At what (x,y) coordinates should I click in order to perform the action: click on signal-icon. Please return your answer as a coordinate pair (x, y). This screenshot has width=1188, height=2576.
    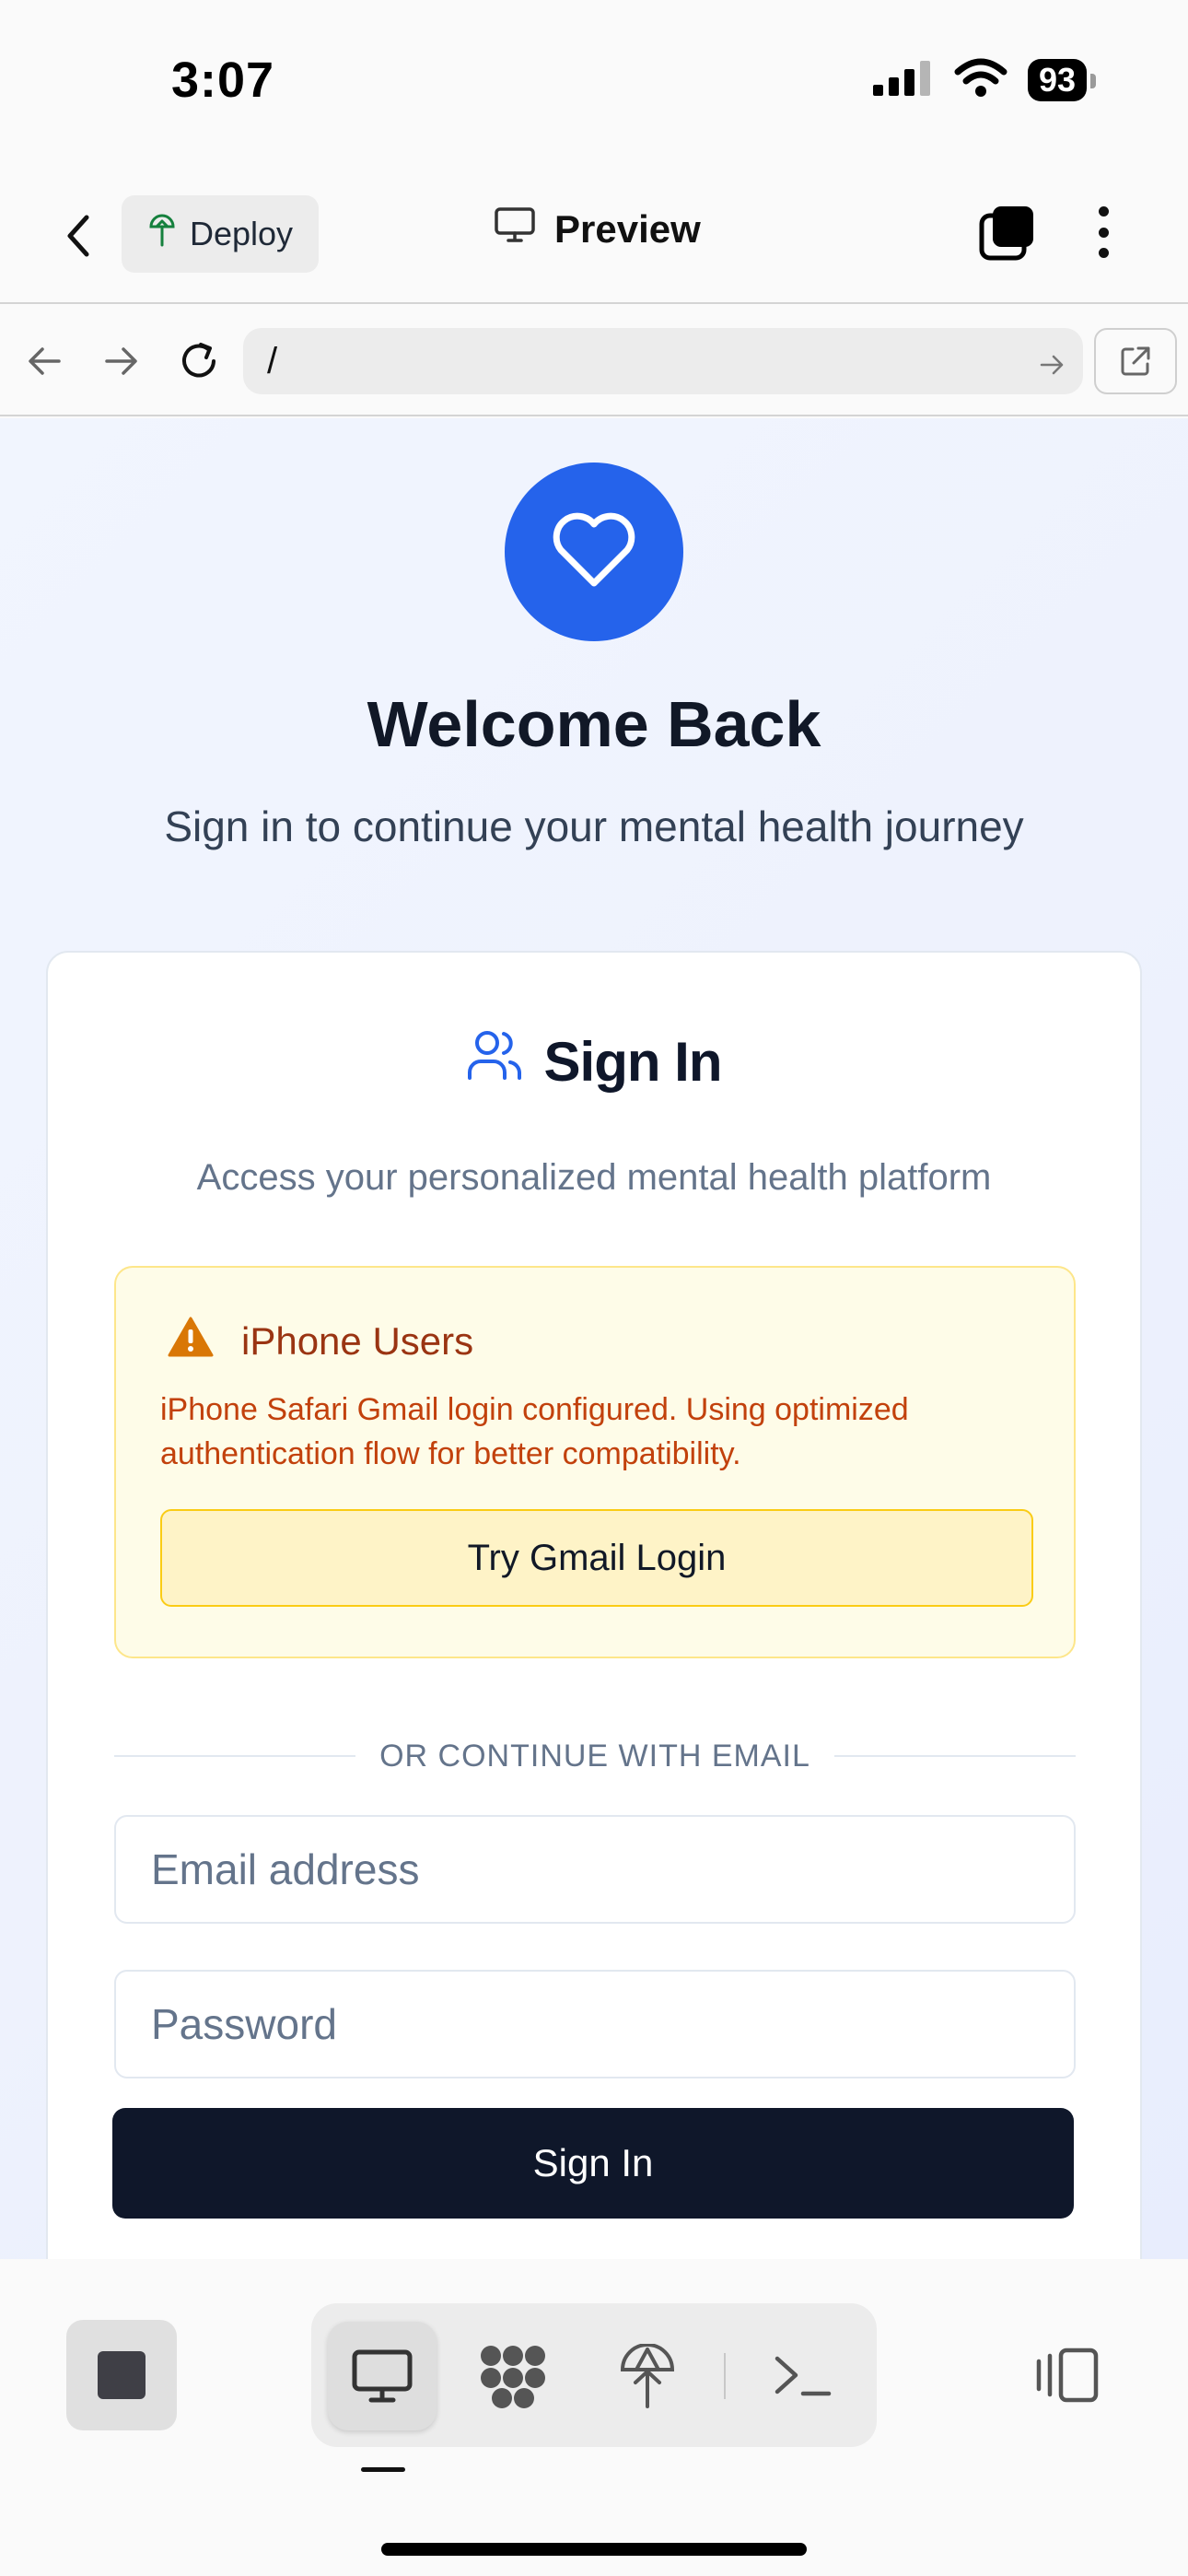
    Looking at the image, I should click on (903, 79).